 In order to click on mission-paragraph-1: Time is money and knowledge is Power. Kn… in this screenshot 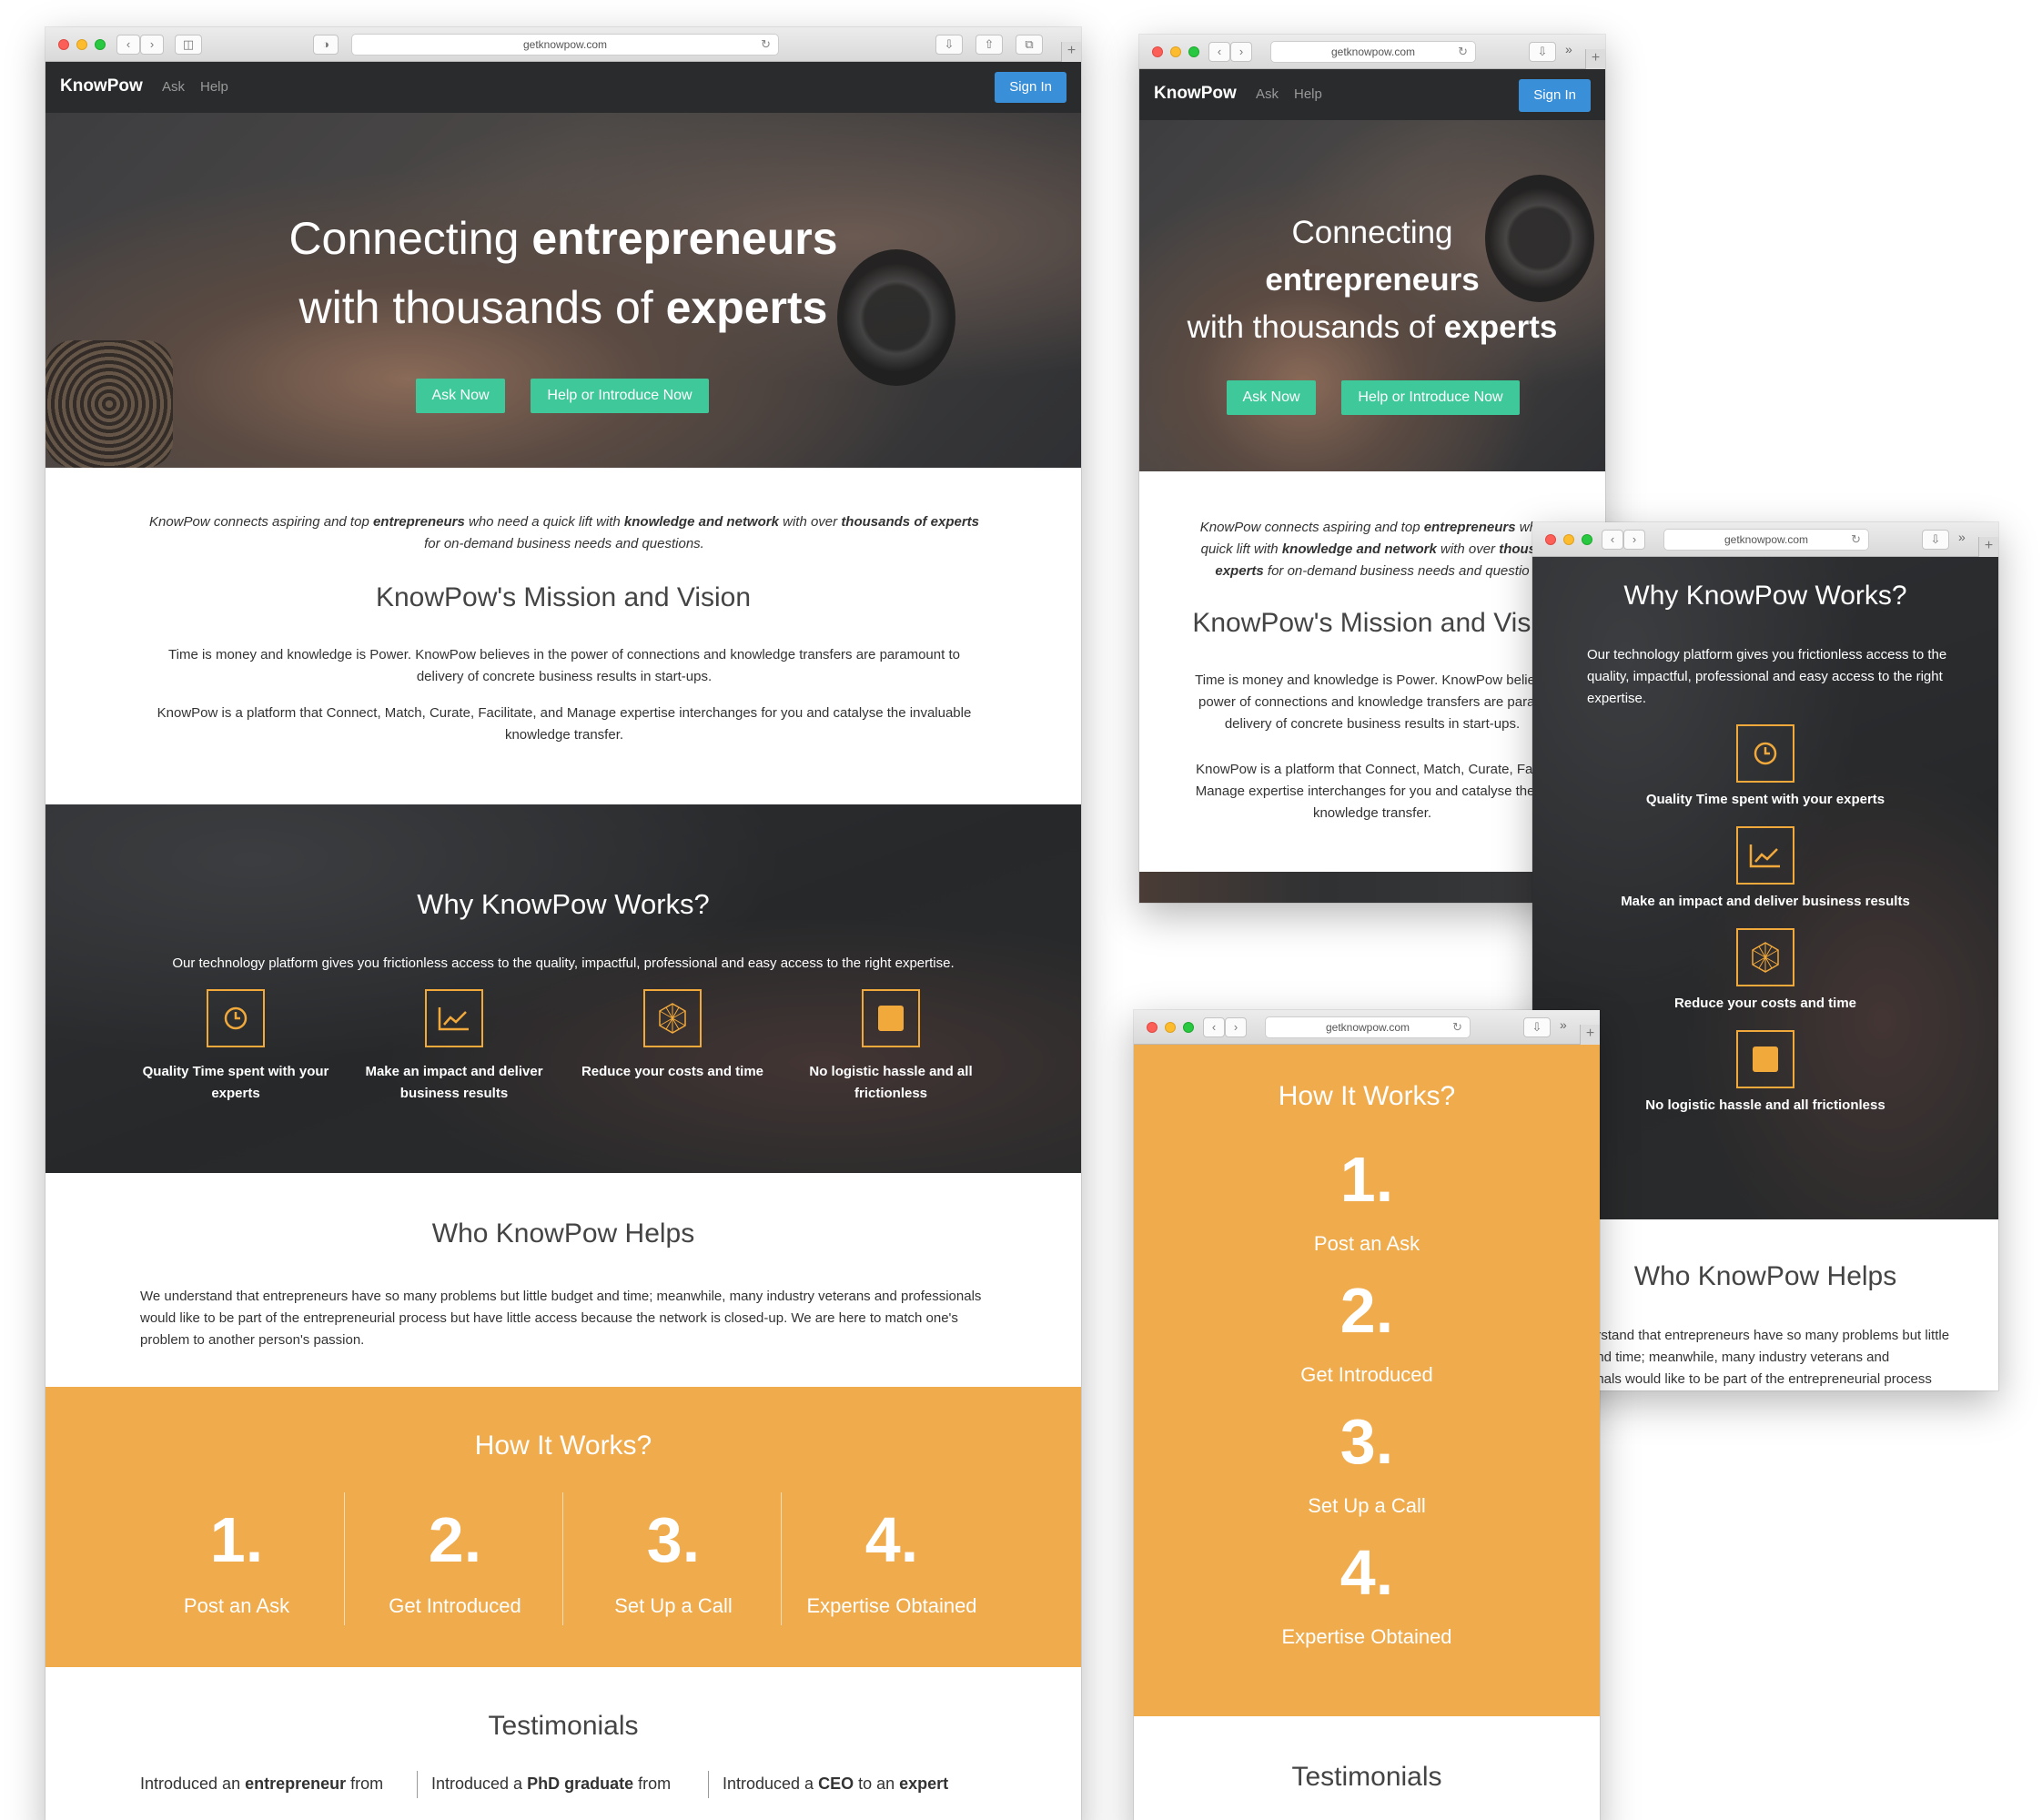, I will do `click(564, 665)`.